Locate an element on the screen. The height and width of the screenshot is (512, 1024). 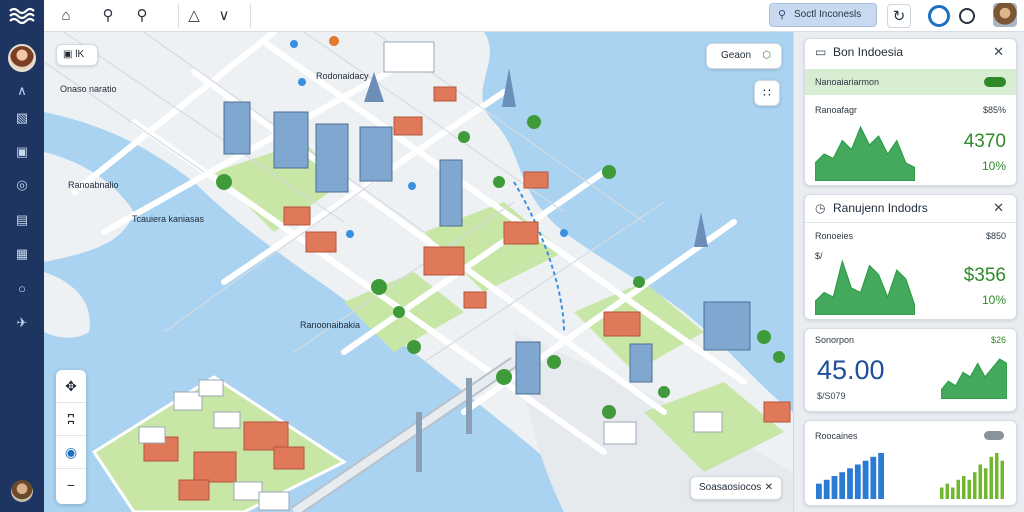
gallery-icon: ▦ is located at coordinates (22, 254).